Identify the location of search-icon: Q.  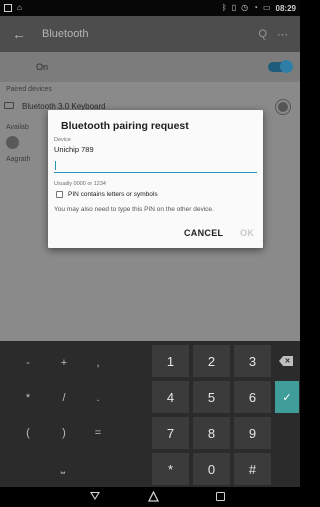
(262, 34).